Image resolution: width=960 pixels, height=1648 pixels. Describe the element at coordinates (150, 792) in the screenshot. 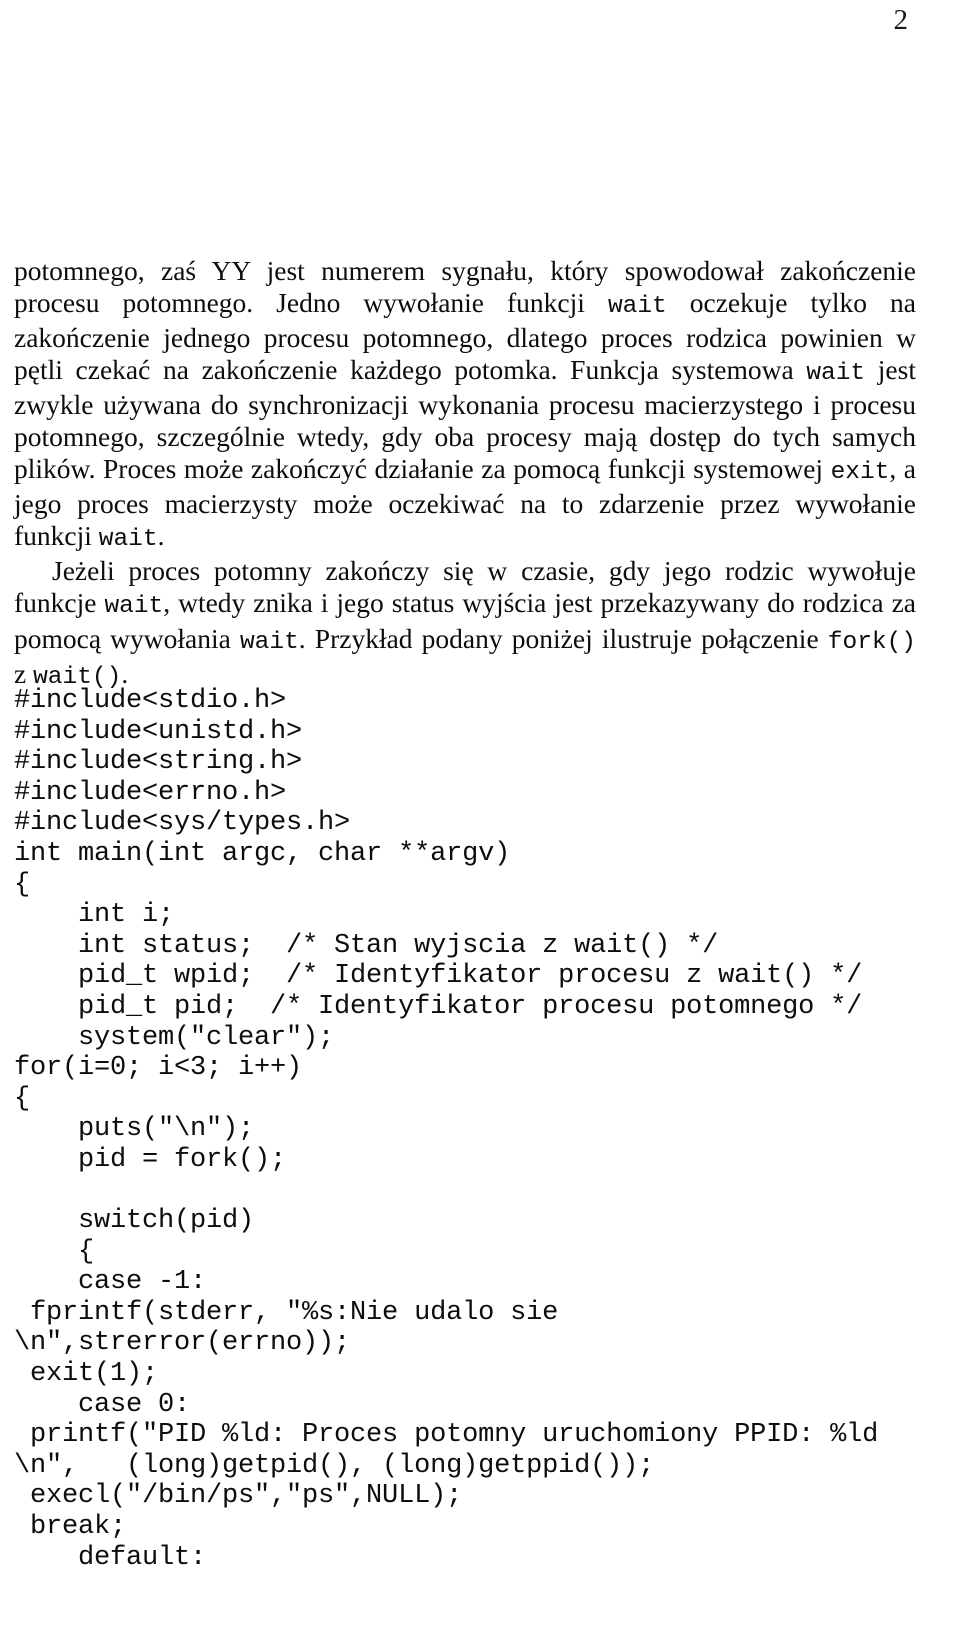

I see `code-line: #include<errno.h>` at that location.